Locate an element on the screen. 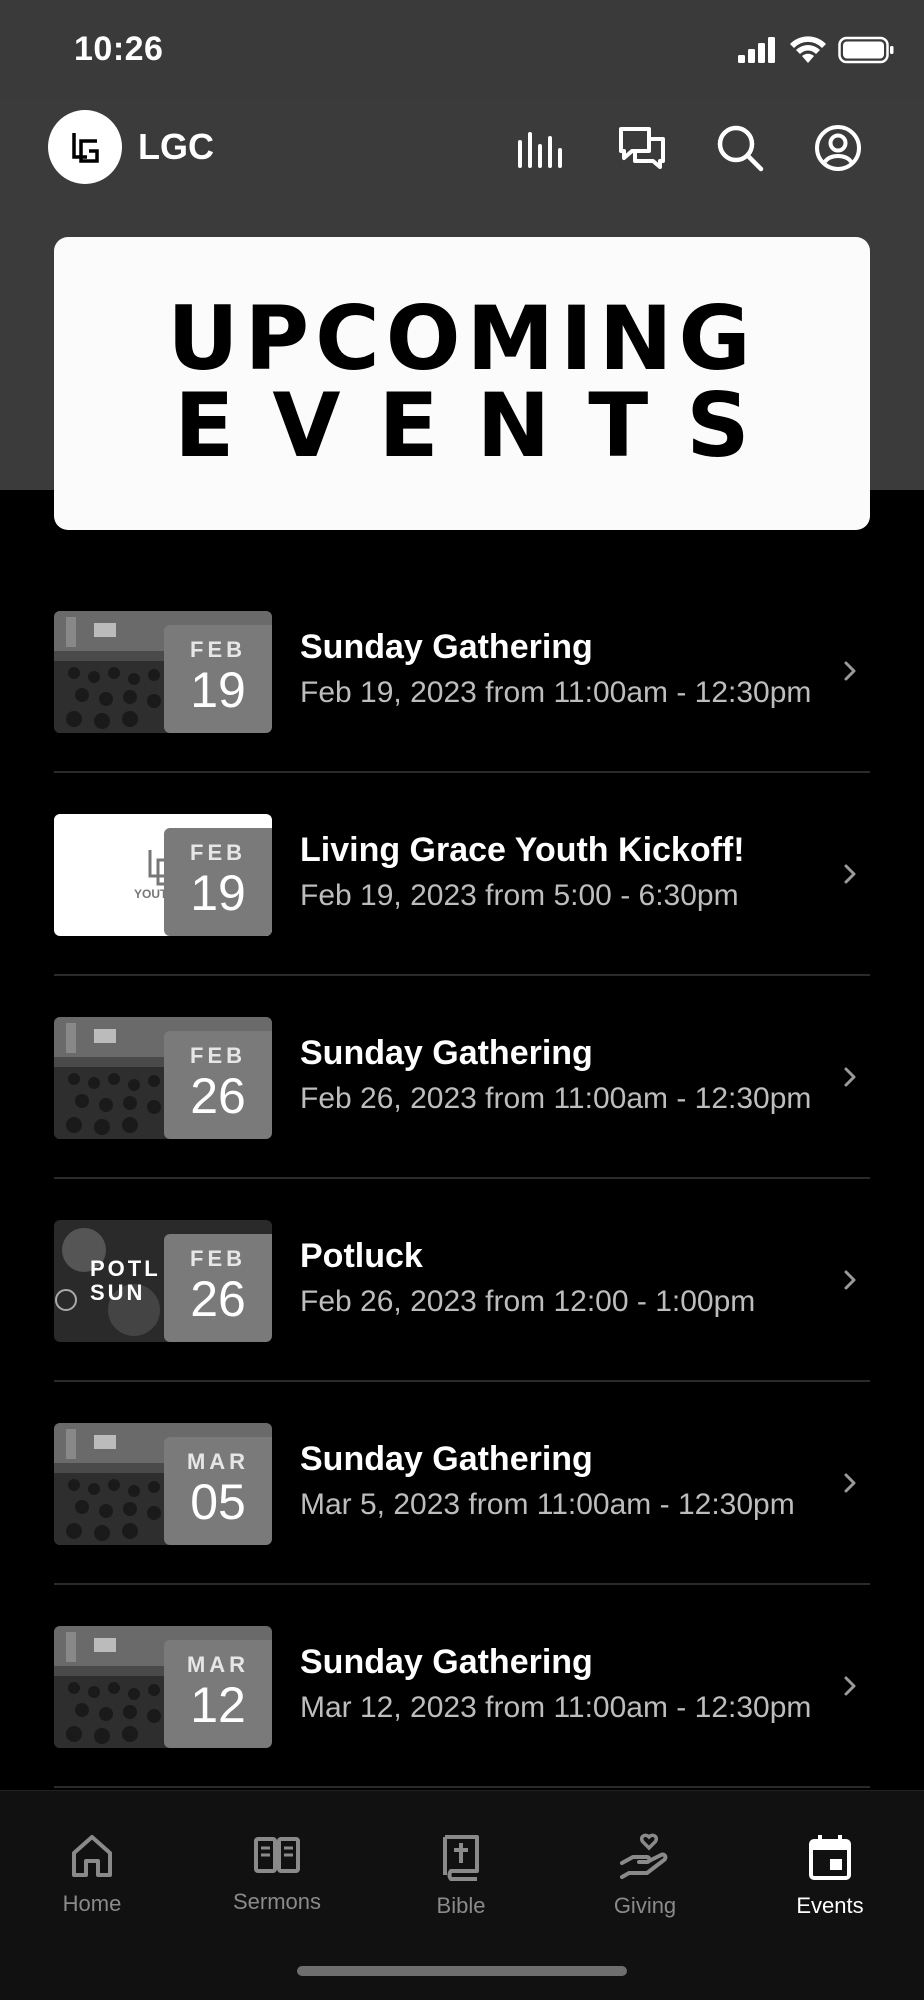 The image size is (924, 2000). event-datetime: Mar 5, 2023 from 11:00am - 12:30pm is located at coordinates (547, 1504).